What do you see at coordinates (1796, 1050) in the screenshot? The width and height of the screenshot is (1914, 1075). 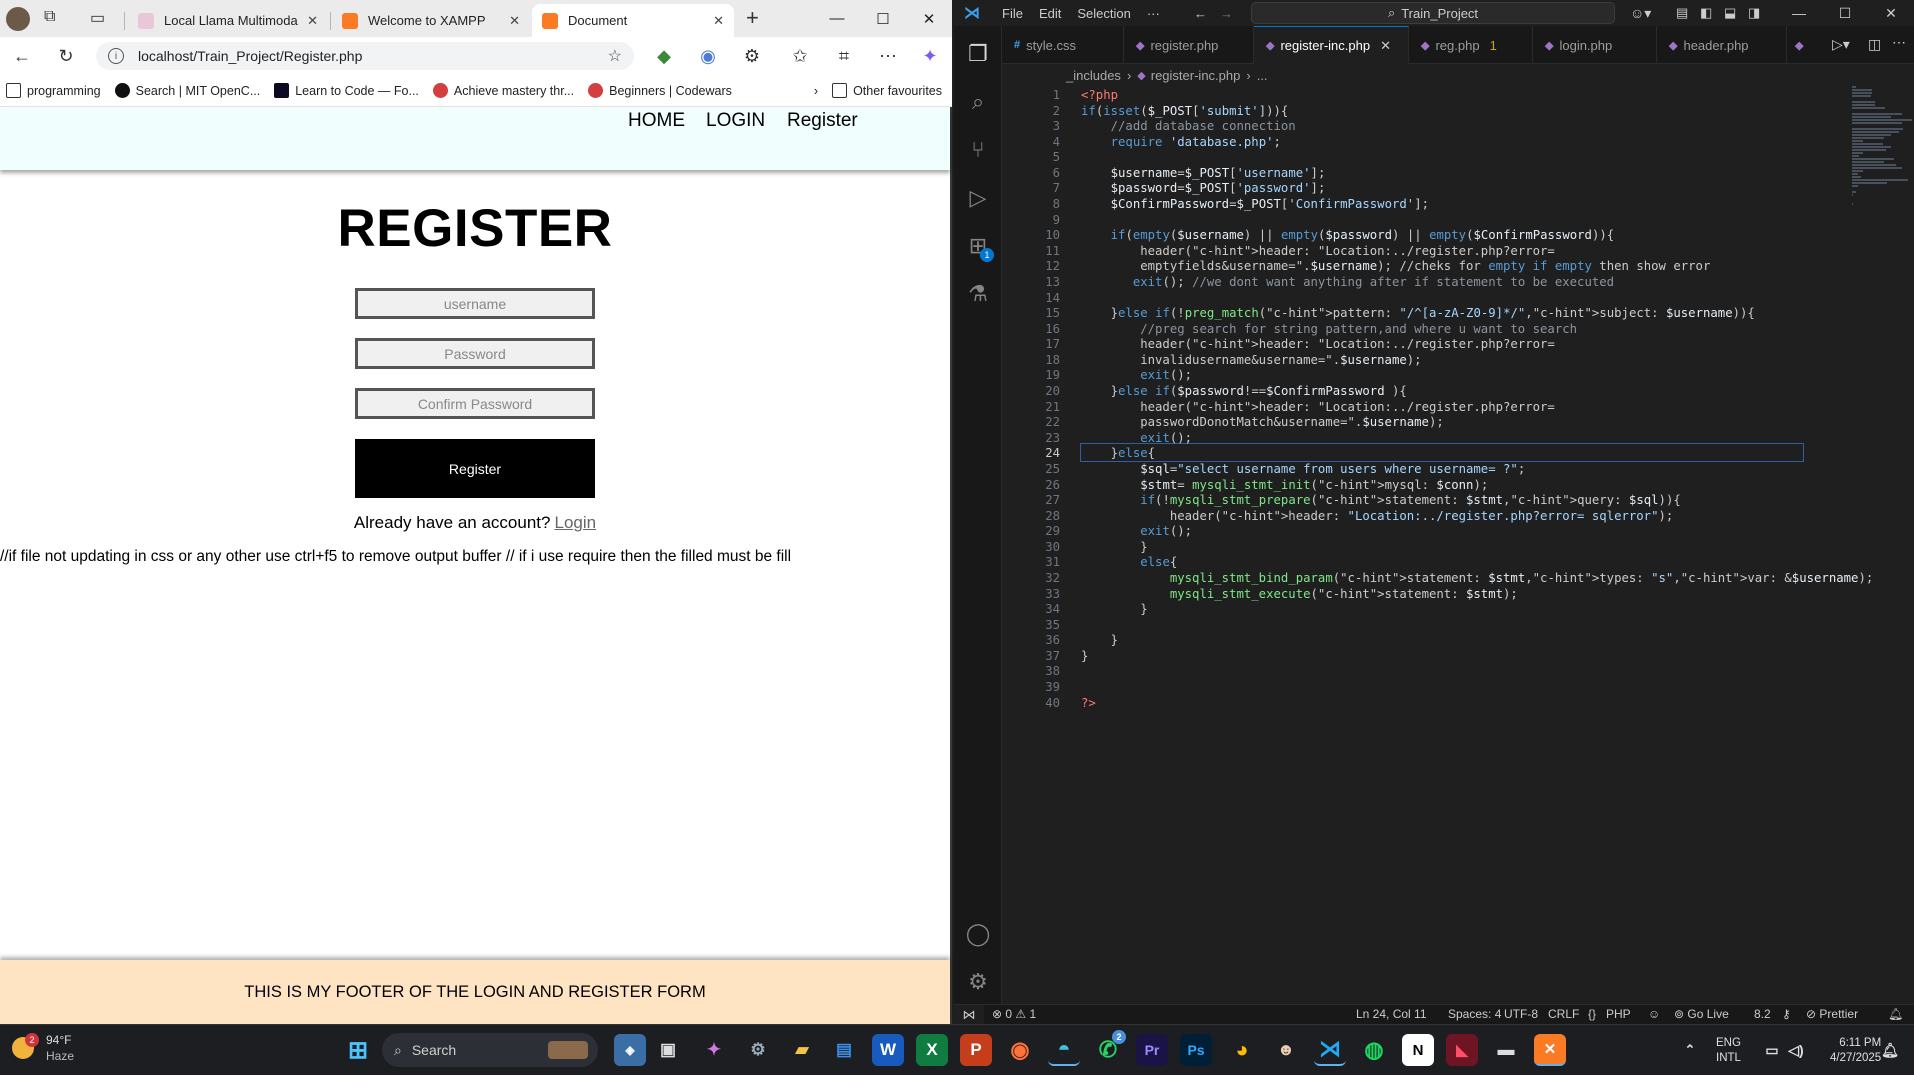 I see `volume-icon: ◁)` at bounding box center [1796, 1050].